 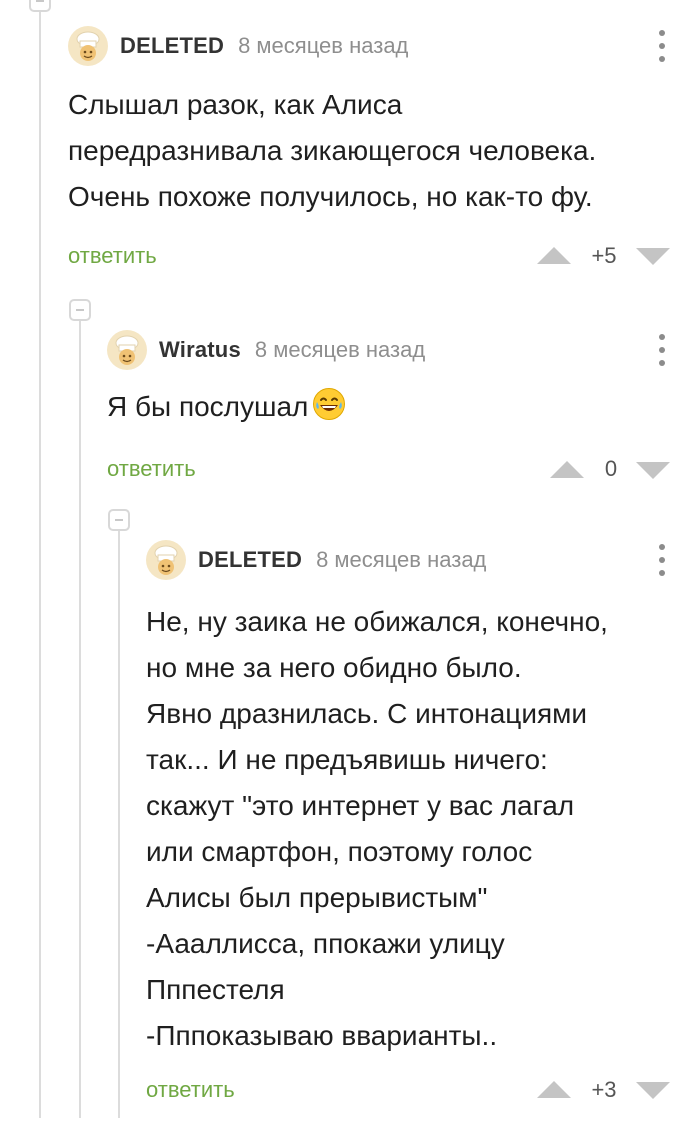 I want to click on comment-text-value: Я бы послушал, so click(x=208, y=406).